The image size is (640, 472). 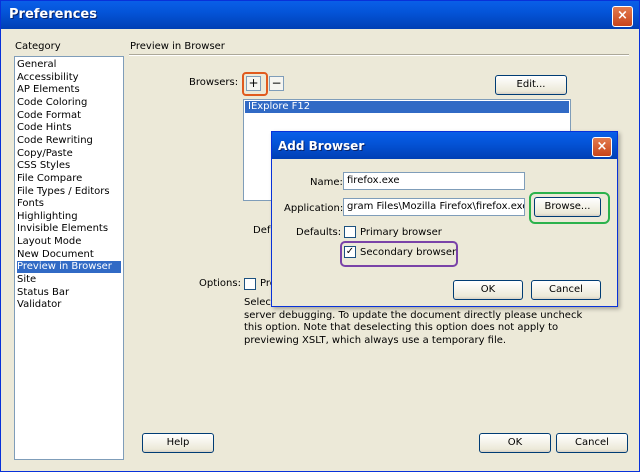 What do you see at coordinates (602, 147) in the screenshot?
I see `dialog-close-button: ×` at bounding box center [602, 147].